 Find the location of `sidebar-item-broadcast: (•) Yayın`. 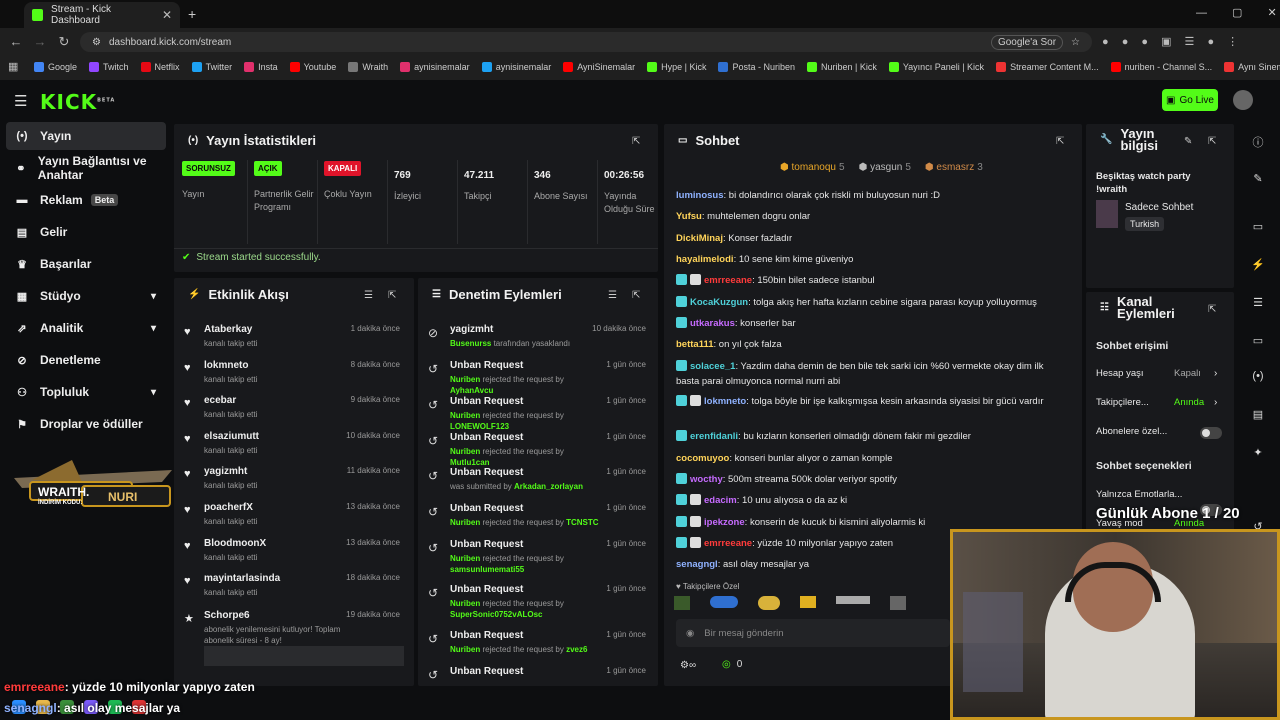

sidebar-item-broadcast: (•) Yayın is located at coordinates (86, 136).